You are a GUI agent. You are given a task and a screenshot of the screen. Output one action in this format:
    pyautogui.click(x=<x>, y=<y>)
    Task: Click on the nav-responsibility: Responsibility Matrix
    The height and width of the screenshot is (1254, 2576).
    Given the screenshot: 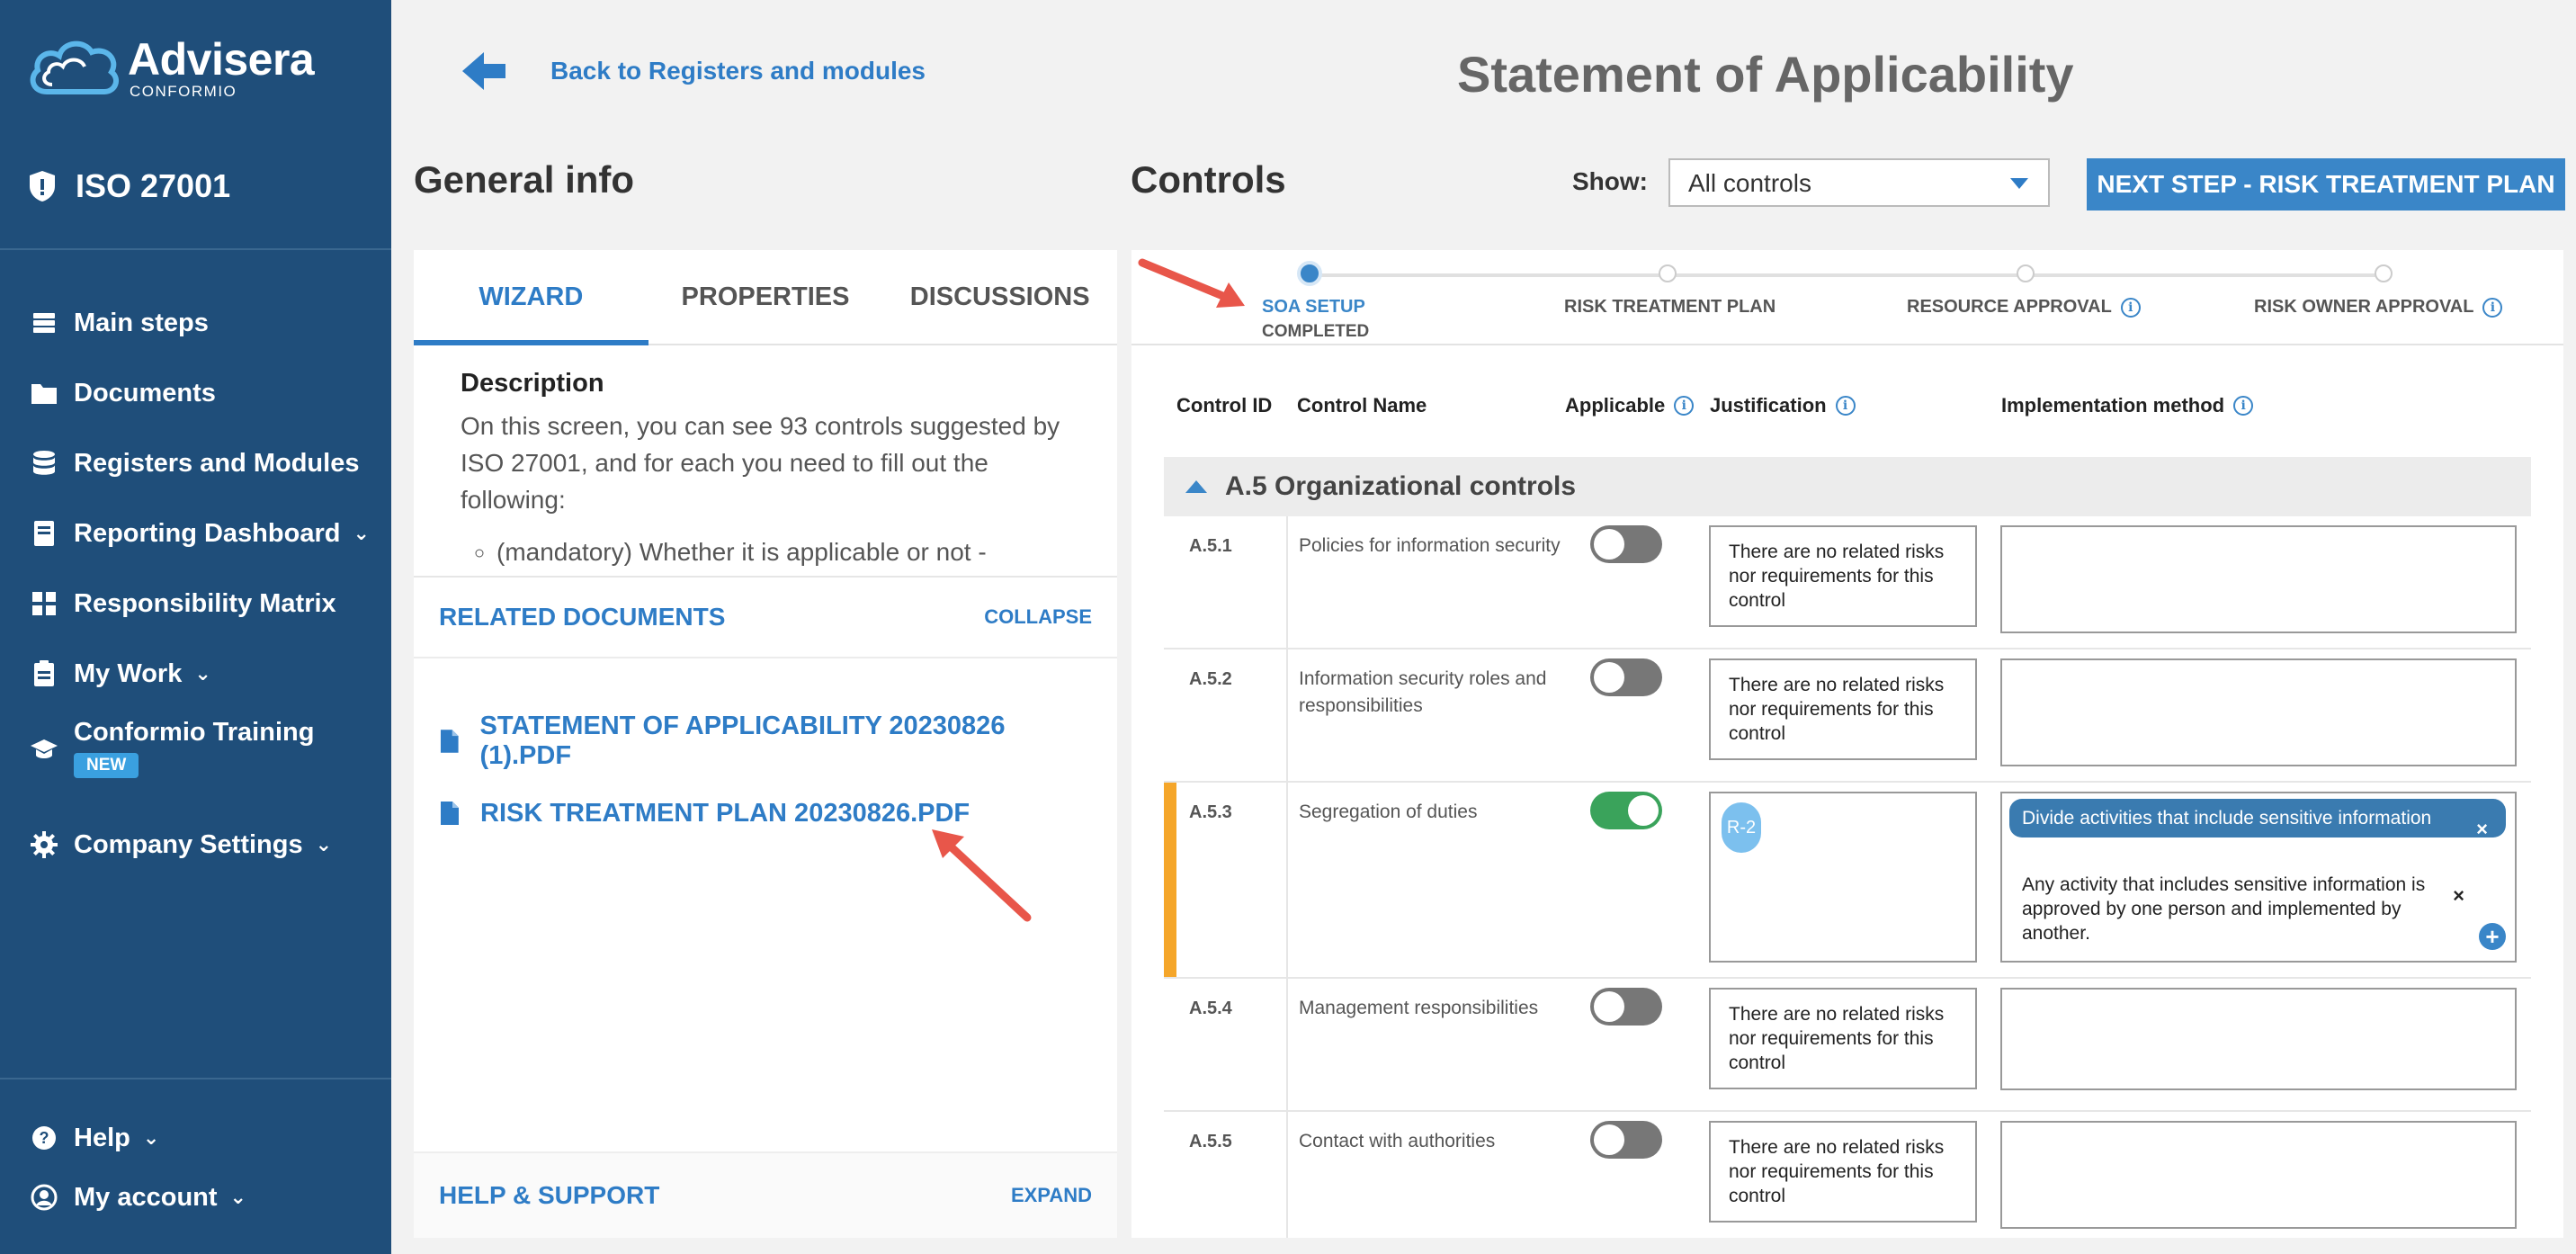 What is the action you would take?
    pyautogui.click(x=199, y=604)
    